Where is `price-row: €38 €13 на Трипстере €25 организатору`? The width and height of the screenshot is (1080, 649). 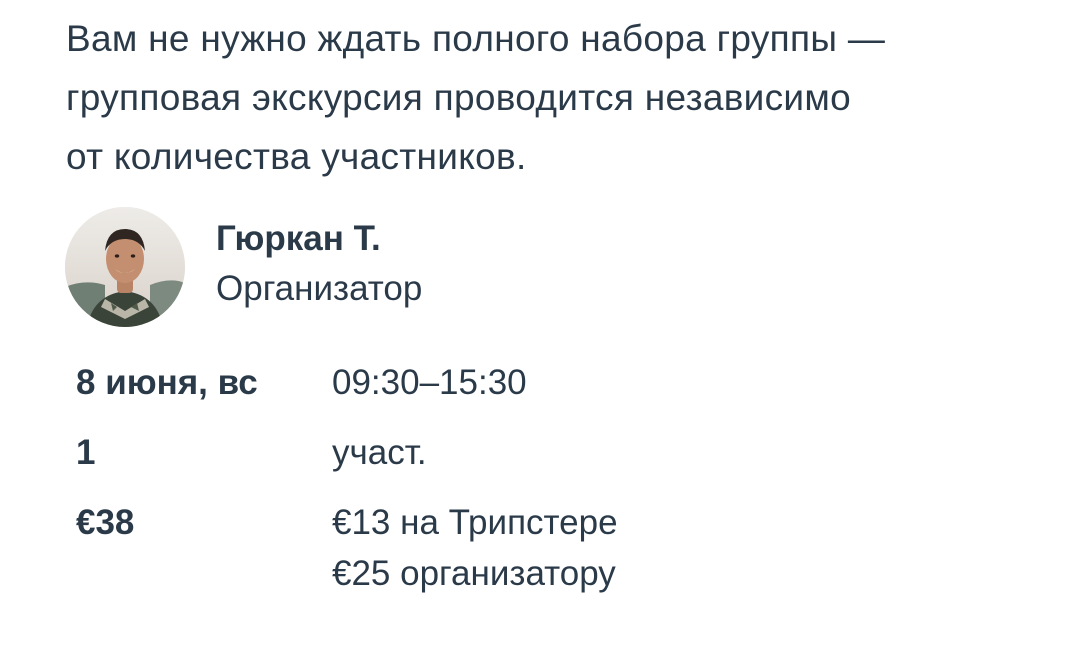 price-row: €38 €13 на Трипстере €25 организатору is located at coordinates (526, 548).